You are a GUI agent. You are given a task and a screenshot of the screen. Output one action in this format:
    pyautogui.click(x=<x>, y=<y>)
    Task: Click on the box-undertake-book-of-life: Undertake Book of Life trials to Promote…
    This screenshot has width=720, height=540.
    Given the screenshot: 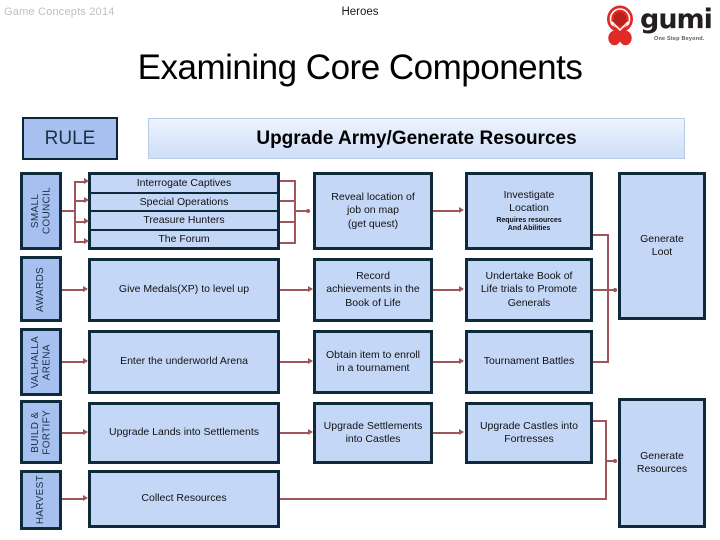 What is the action you would take?
    pyautogui.click(x=529, y=290)
    